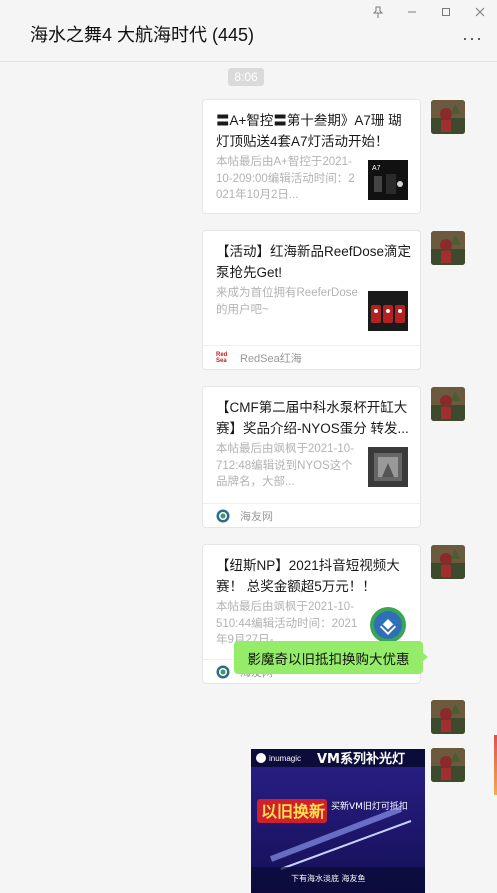 This screenshot has width=497, height=893. What do you see at coordinates (446, 12) in the screenshot?
I see `maximize-icon` at bounding box center [446, 12].